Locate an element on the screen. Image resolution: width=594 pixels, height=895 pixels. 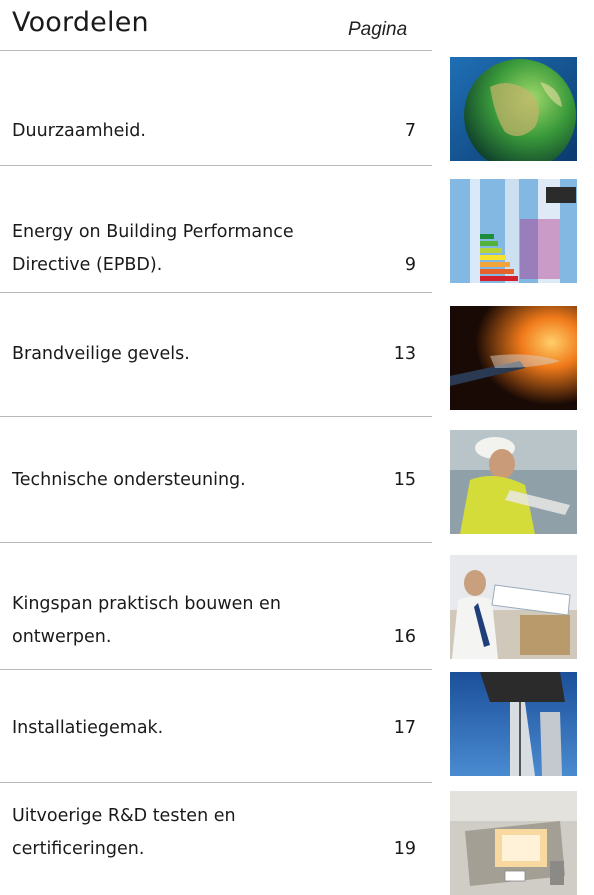
entry-page-number: 9 is located at coordinates (410, 265).